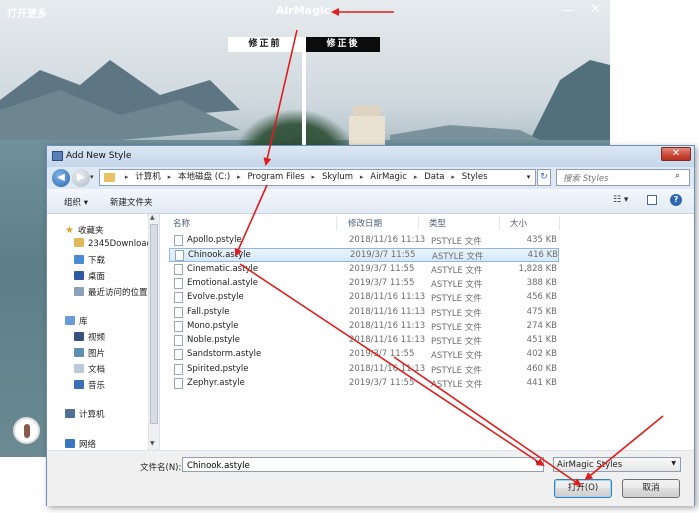 This screenshot has width=699, height=513. What do you see at coordinates (358, 465) in the screenshot?
I see `filename-input` at bounding box center [358, 465].